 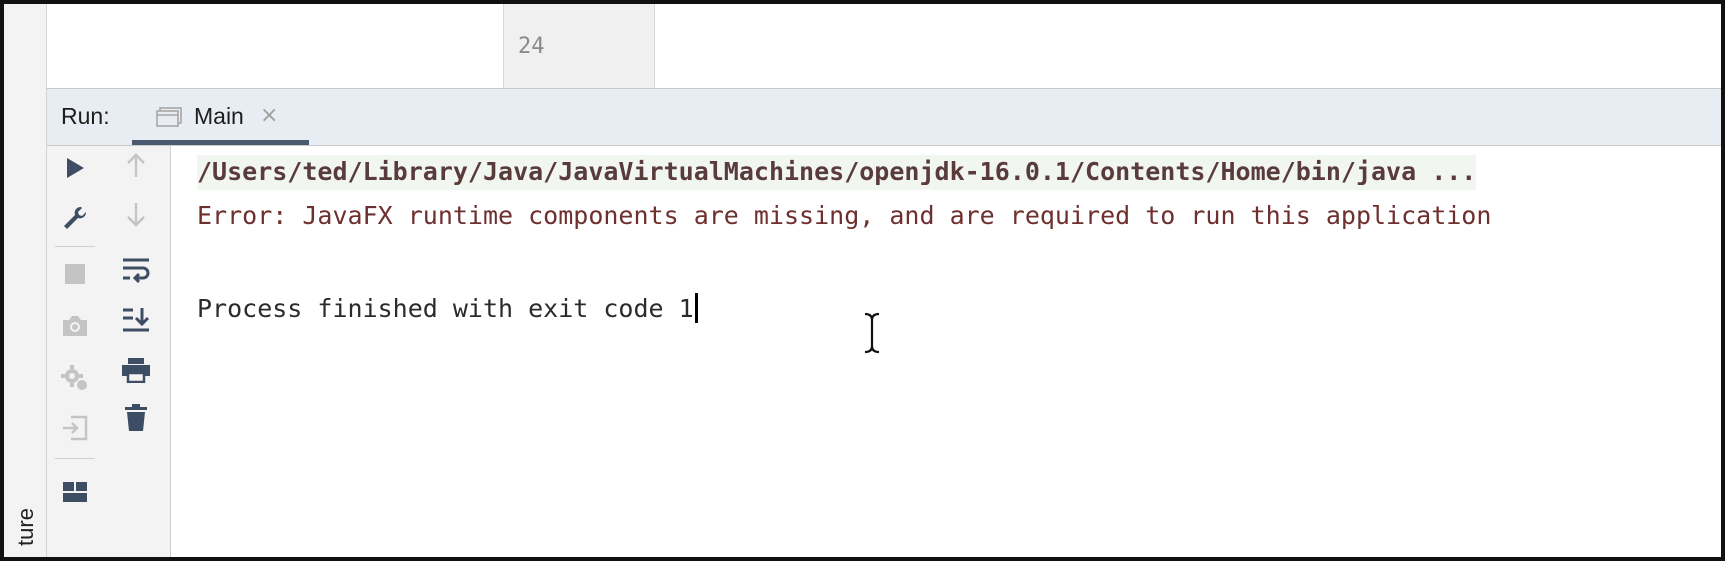 I want to click on console-finish-line: Process finished with exit code 1, so click(x=447, y=308).